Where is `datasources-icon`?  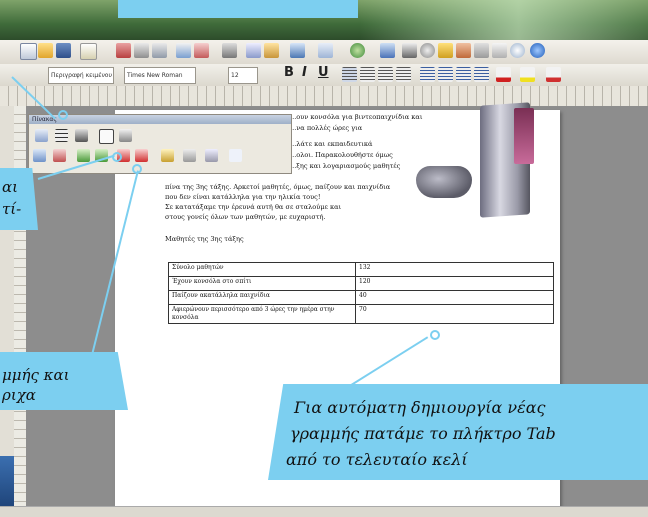 datasources-icon is located at coordinates (481, 50).